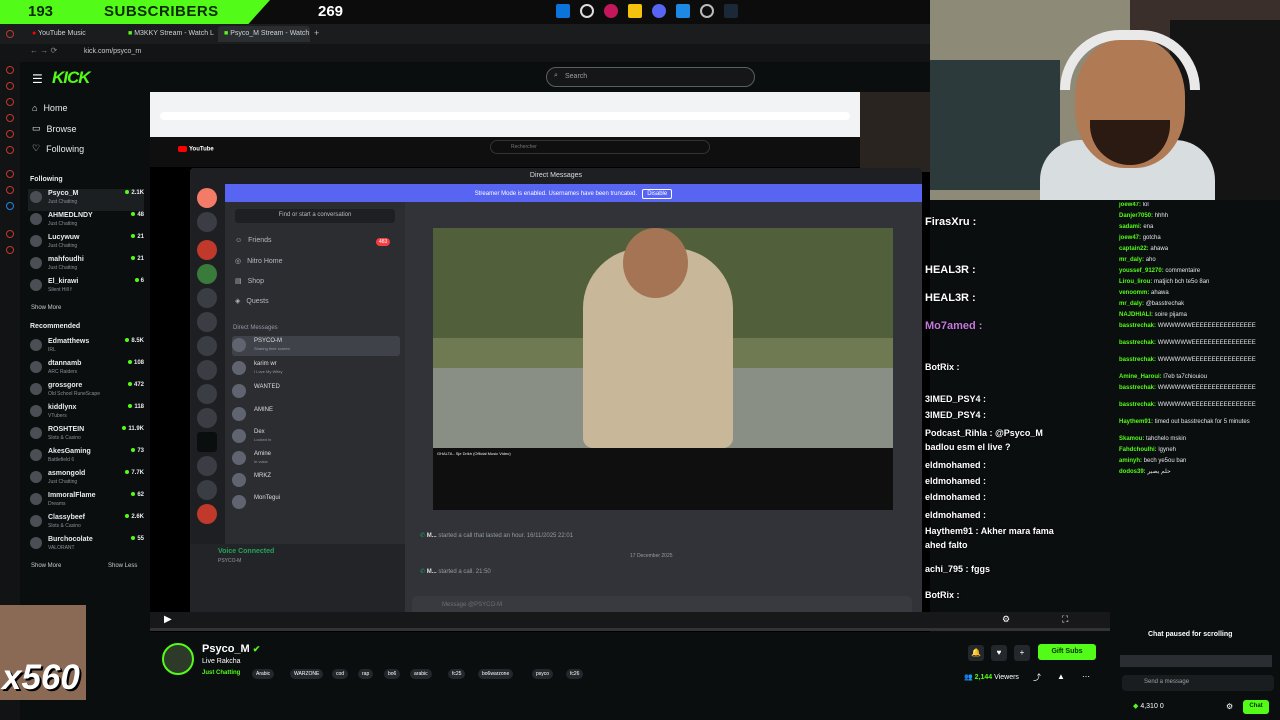 This screenshot has width=1280, height=720. What do you see at coordinates (1229, 706) in the screenshot?
I see `chat-settings-icon: ⚙` at bounding box center [1229, 706].